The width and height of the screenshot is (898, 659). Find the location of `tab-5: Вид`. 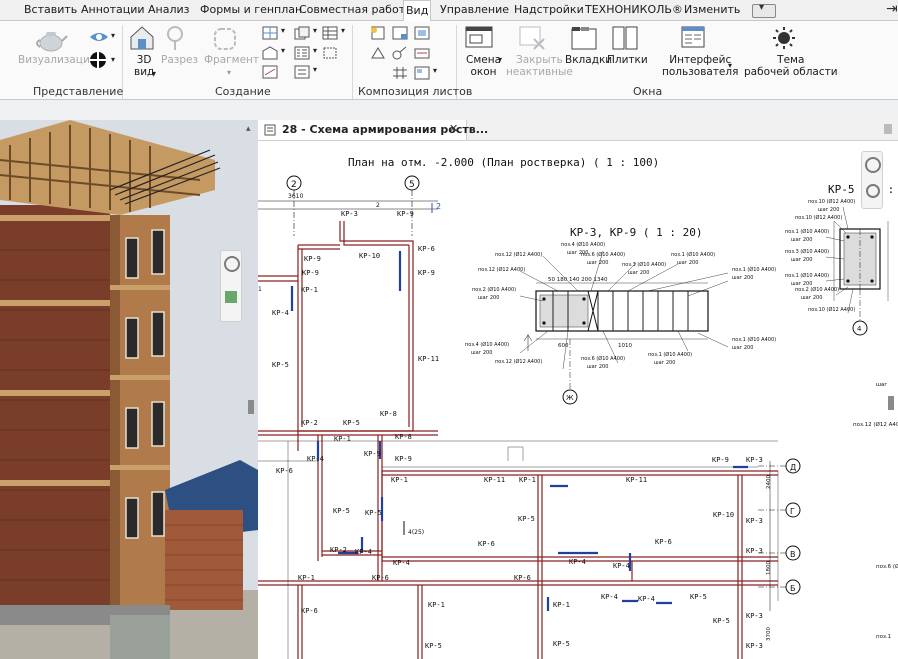

tab-5: Вид is located at coordinates (417, 11).